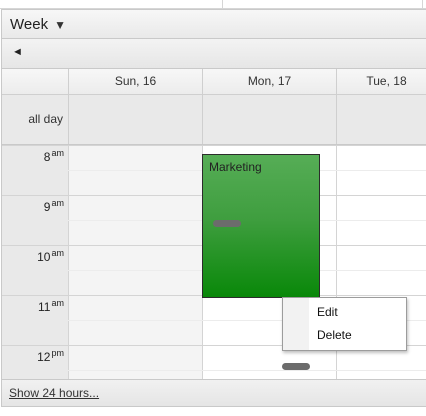 The height and width of the screenshot is (416, 426). I want to click on event-bottom-resize-handle, so click(296, 366).